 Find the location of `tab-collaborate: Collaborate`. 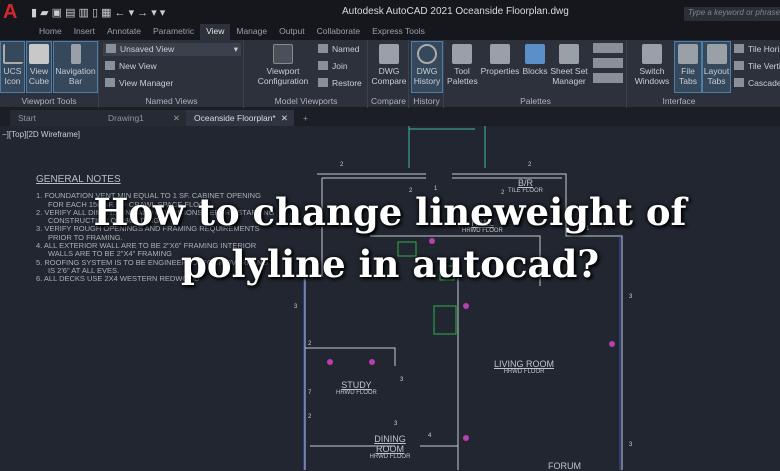

tab-collaborate: Collaborate is located at coordinates (338, 32).